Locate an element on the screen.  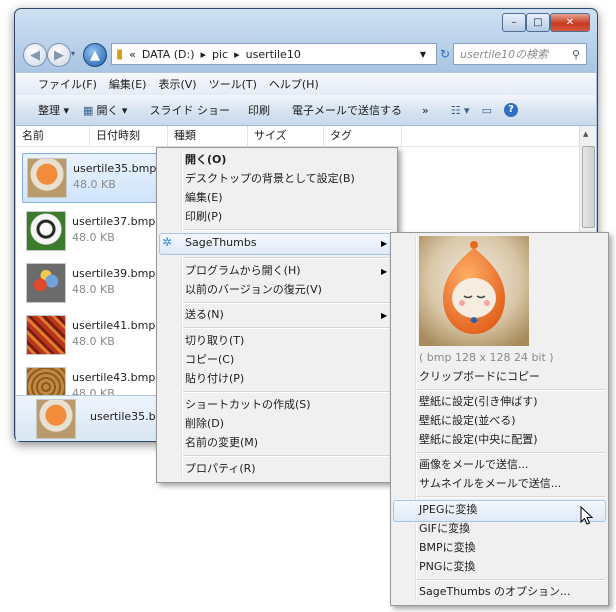
breadcrumb-data: DATA (D:) is located at coordinates (168, 54).